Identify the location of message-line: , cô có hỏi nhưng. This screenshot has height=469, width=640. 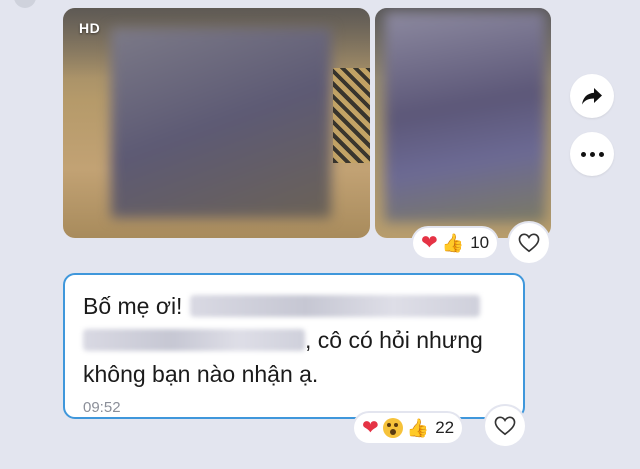
(294, 340).